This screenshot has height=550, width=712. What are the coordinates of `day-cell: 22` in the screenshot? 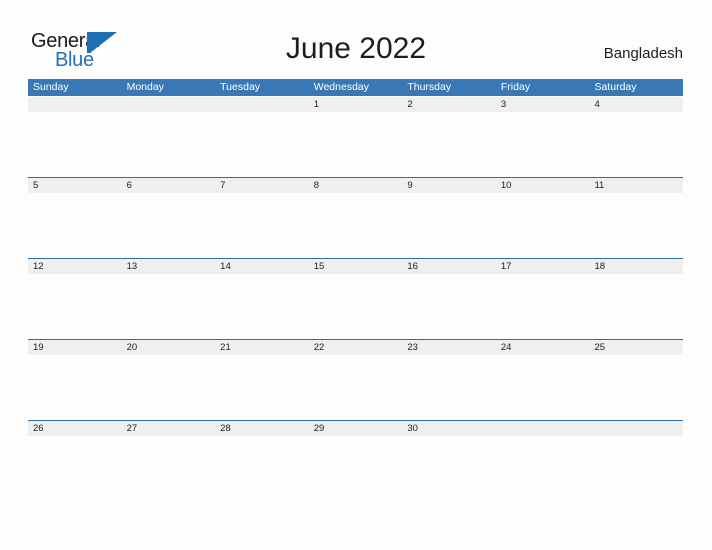 It's located at (356, 347).